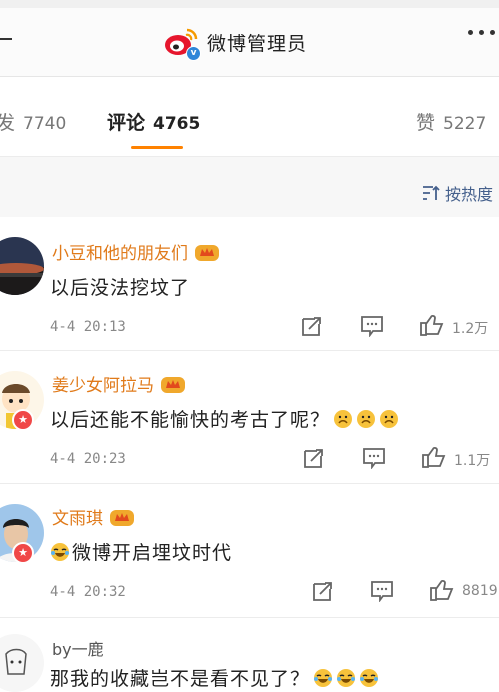 Image resolution: width=499 pixels, height=692 pixels. What do you see at coordinates (224, 418) in the screenshot?
I see `comment-text: 以后还能不能愉快的考古了呢？` at bounding box center [224, 418].